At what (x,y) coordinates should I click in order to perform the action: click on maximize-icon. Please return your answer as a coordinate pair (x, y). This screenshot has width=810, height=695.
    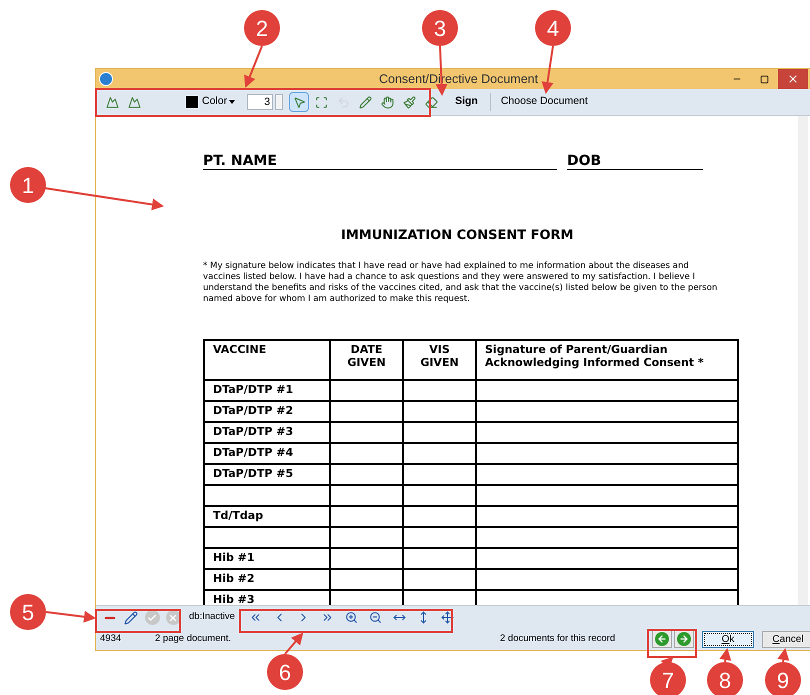
    Looking at the image, I should click on (764, 79).